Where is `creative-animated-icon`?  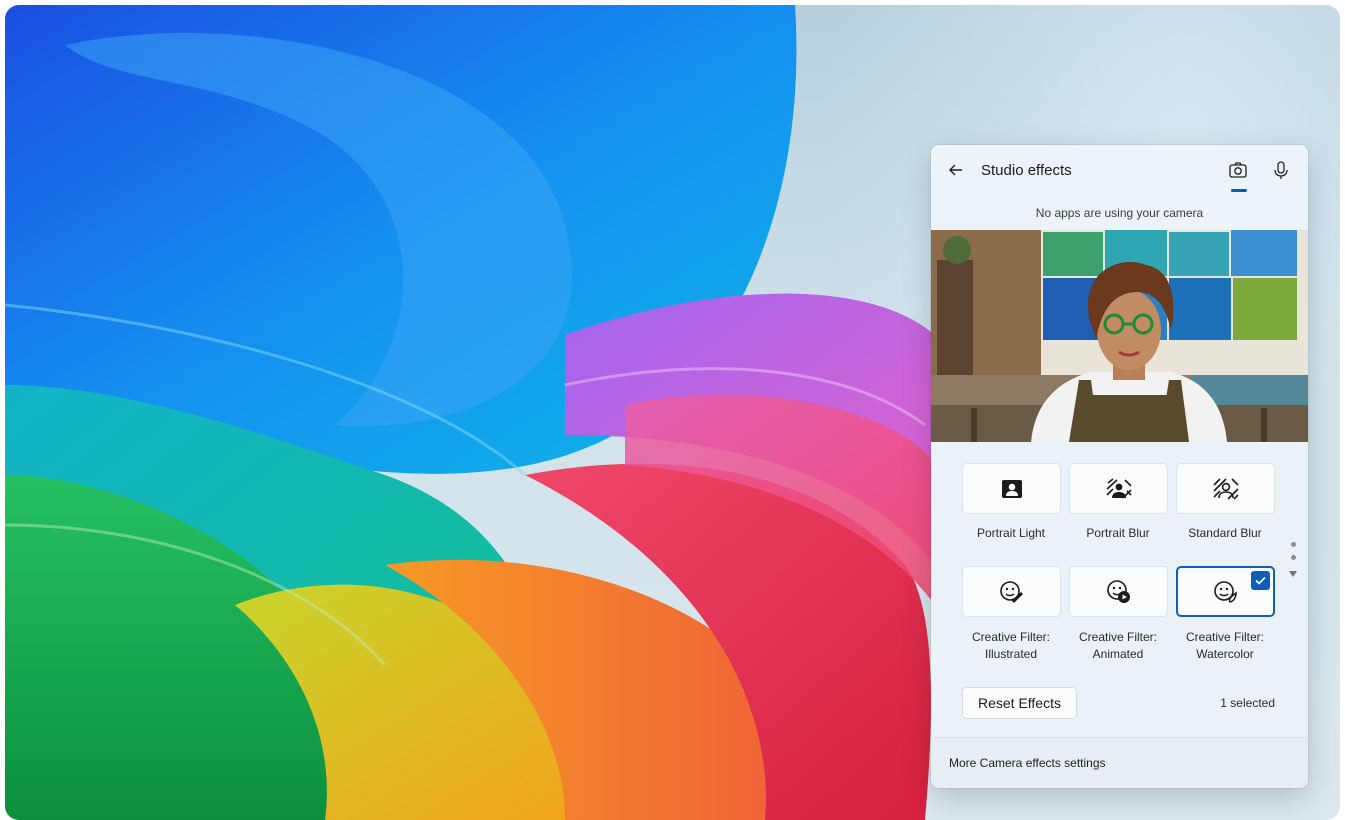
creative-animated-icon is located at coordinates (1118, 591).